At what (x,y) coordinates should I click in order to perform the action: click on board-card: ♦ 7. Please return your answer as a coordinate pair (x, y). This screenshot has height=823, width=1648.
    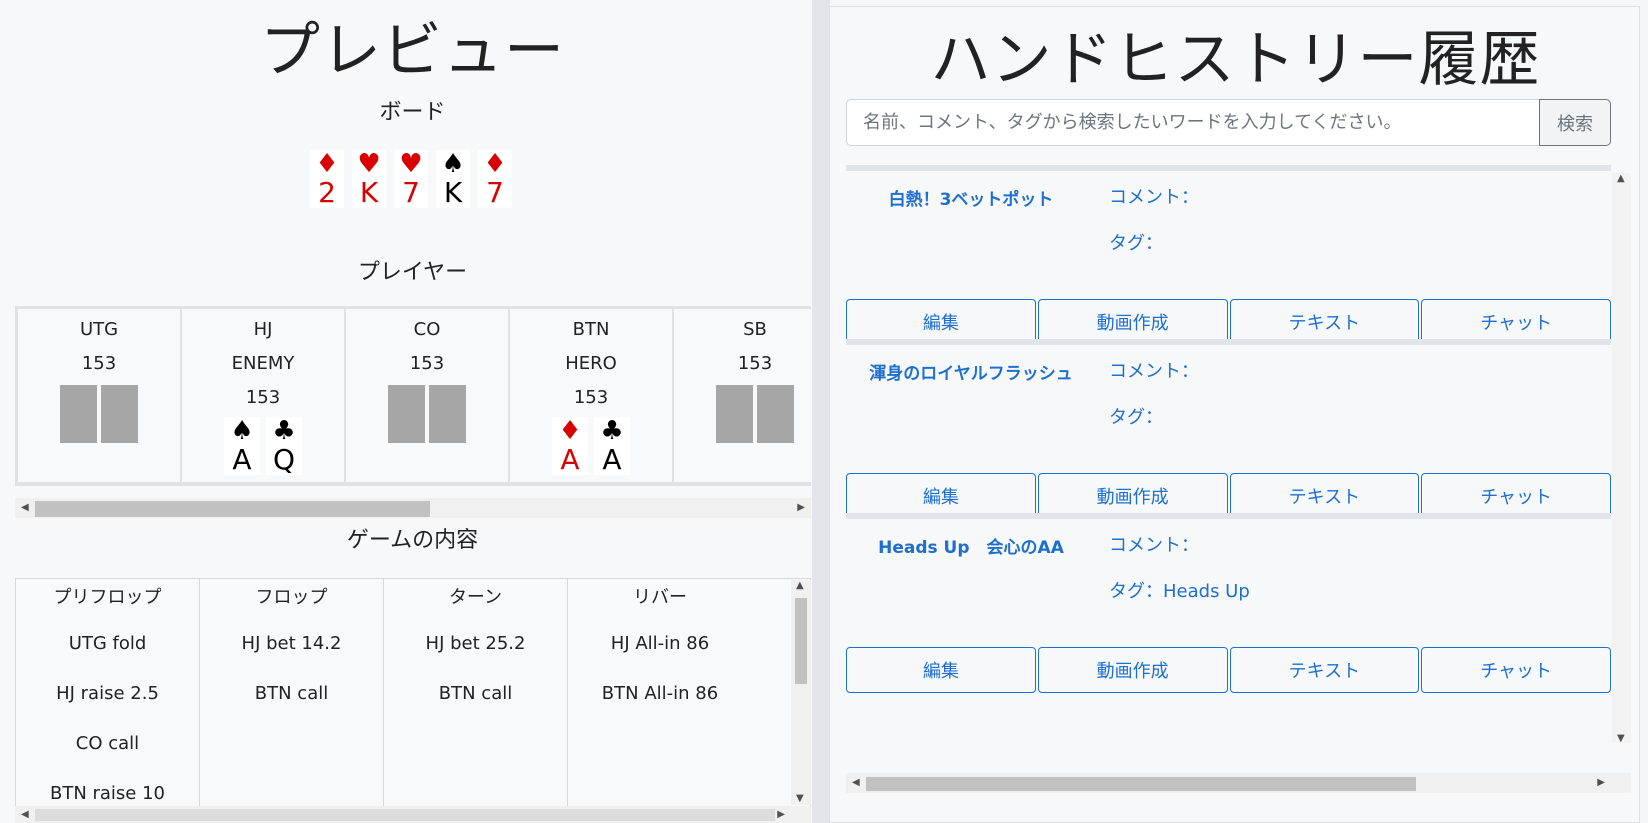
    Looking at the image, I should click on (495, 179).